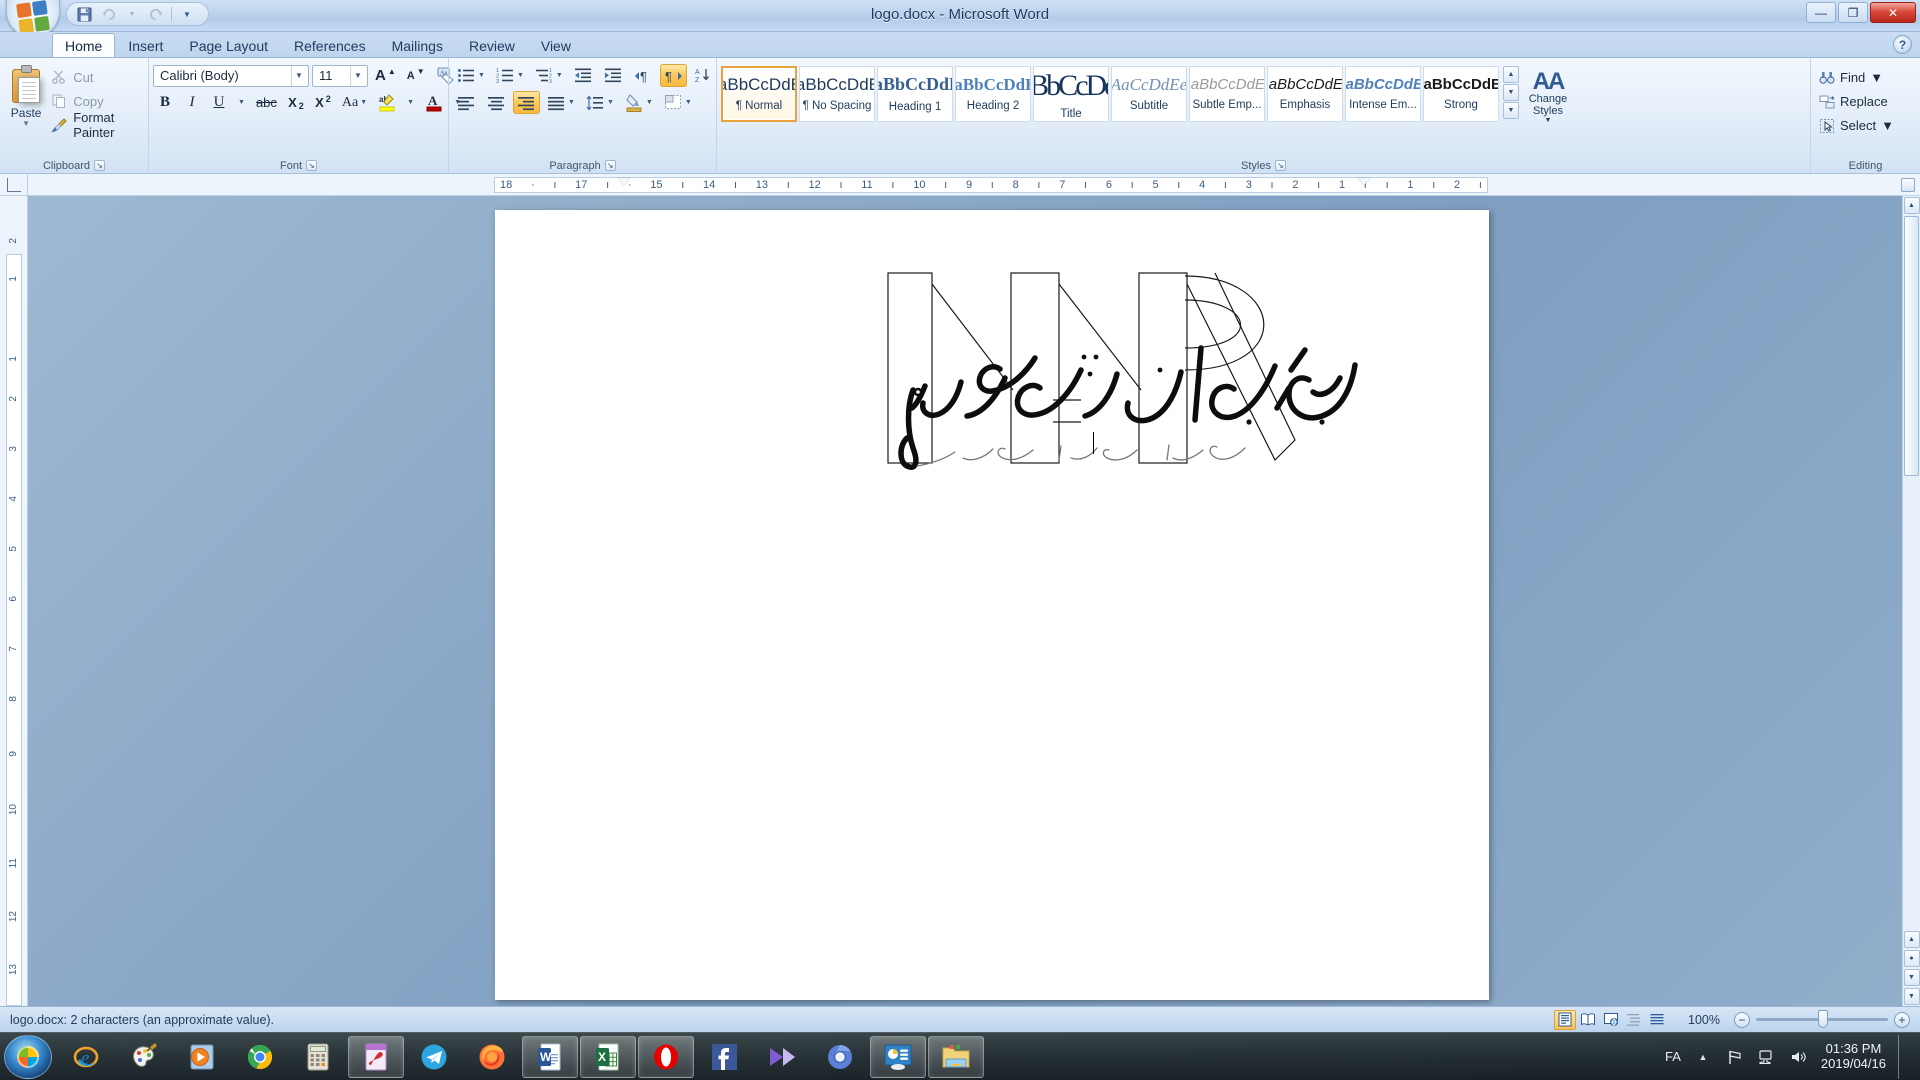  Describe the element at coordinates (1911, 205) in the screenshot. I see `scroll-up-icon: ▲` at that location.